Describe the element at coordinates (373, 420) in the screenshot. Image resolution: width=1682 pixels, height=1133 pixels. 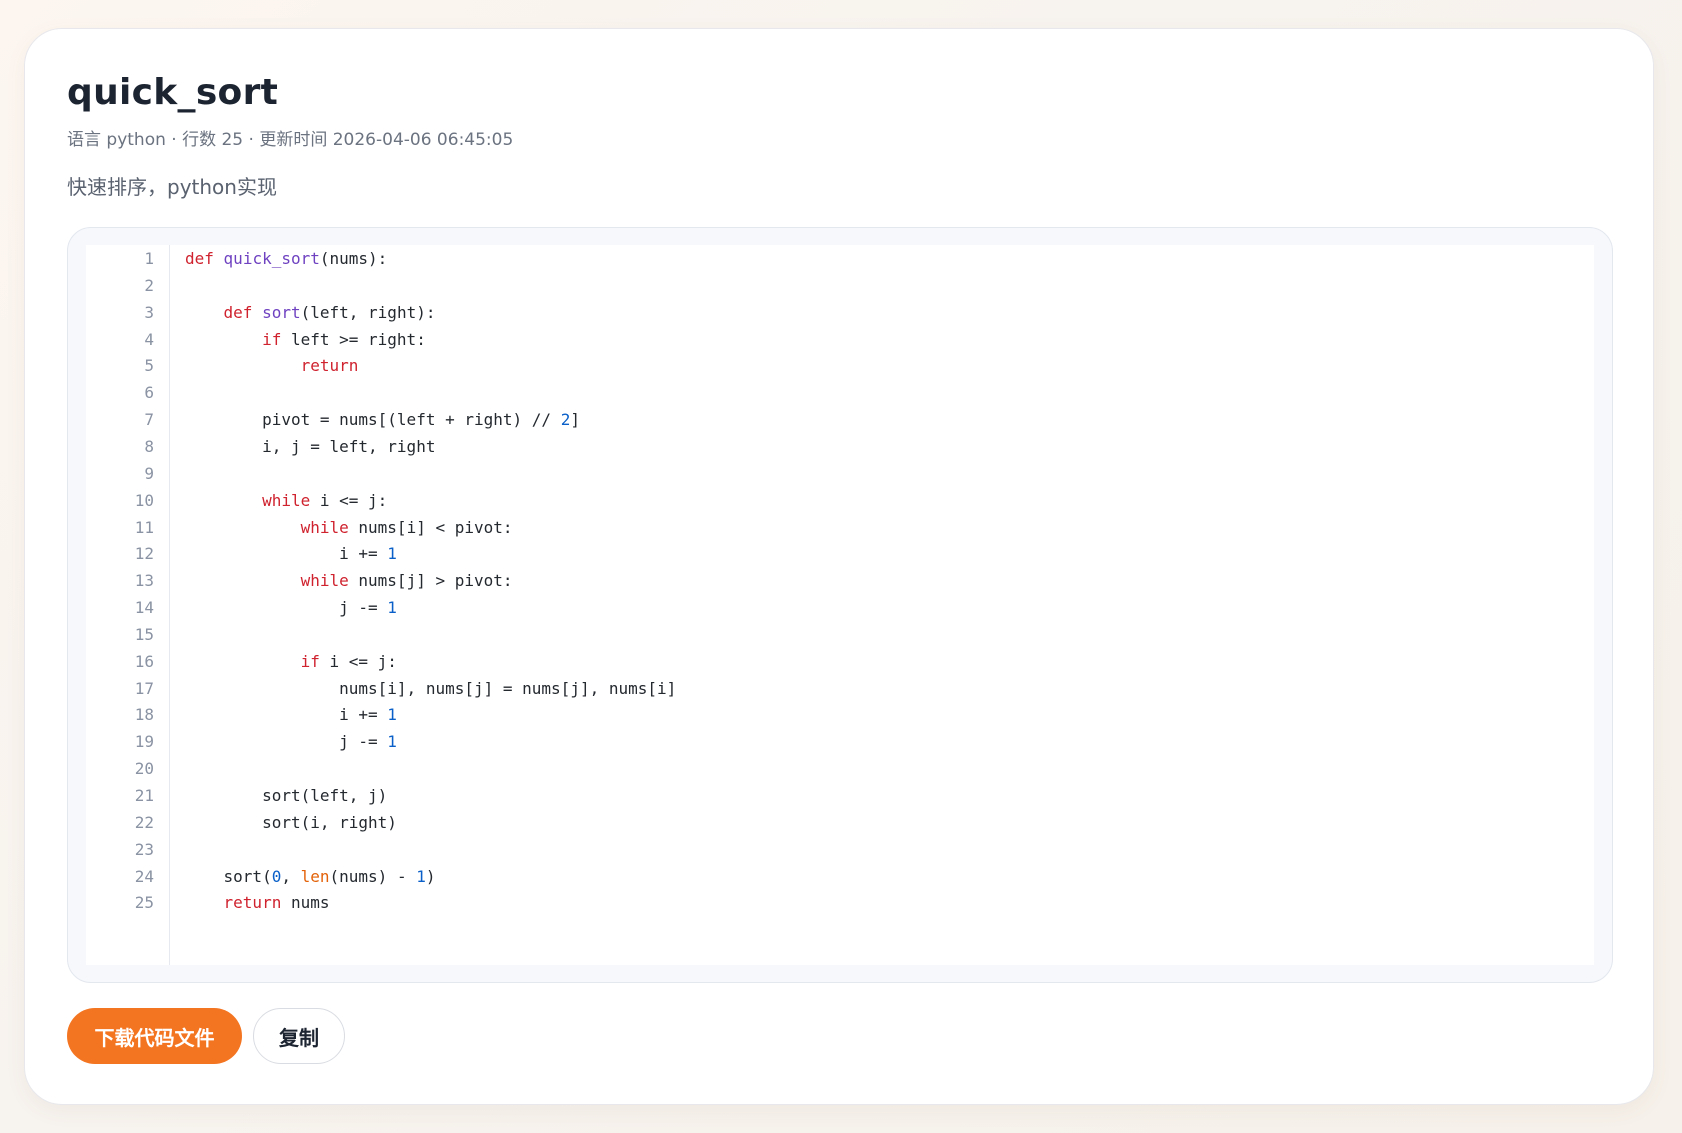
I see `code-token: pivot = nums[(left + right) //` at that location.